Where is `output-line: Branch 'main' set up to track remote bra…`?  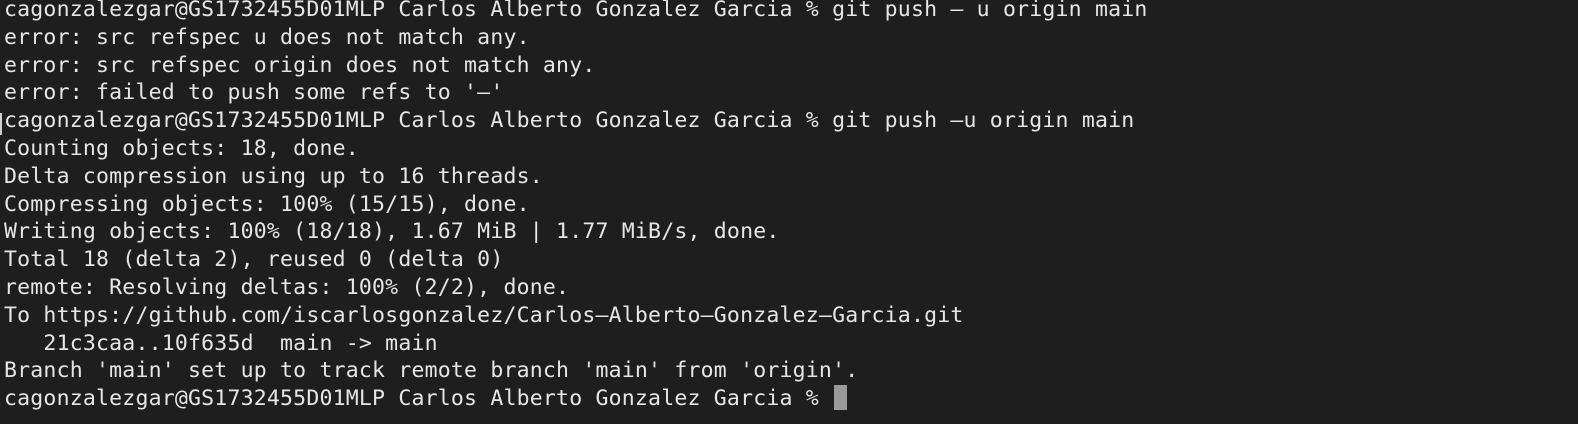
output-line: Branch 'main' set up to track remote bra… is located at coordinates (431, 371).